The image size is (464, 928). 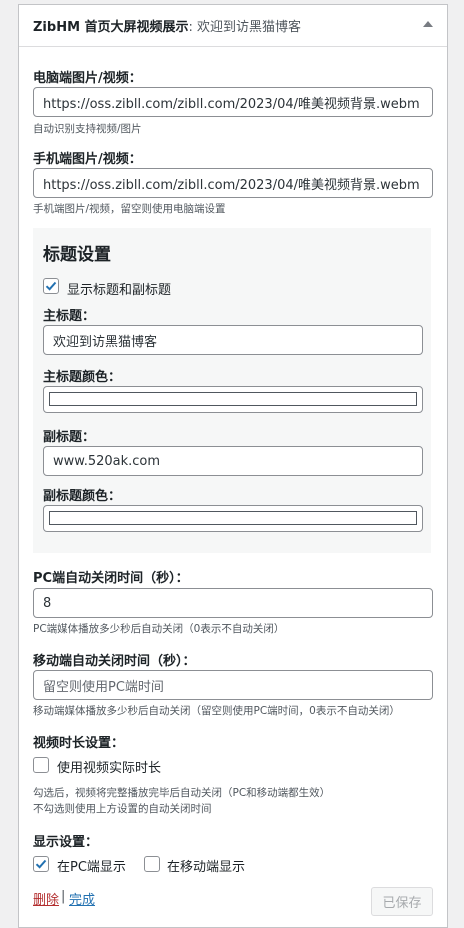 I want to click on subtitle-input: www.520ak.com, so click(x=233, y=461).